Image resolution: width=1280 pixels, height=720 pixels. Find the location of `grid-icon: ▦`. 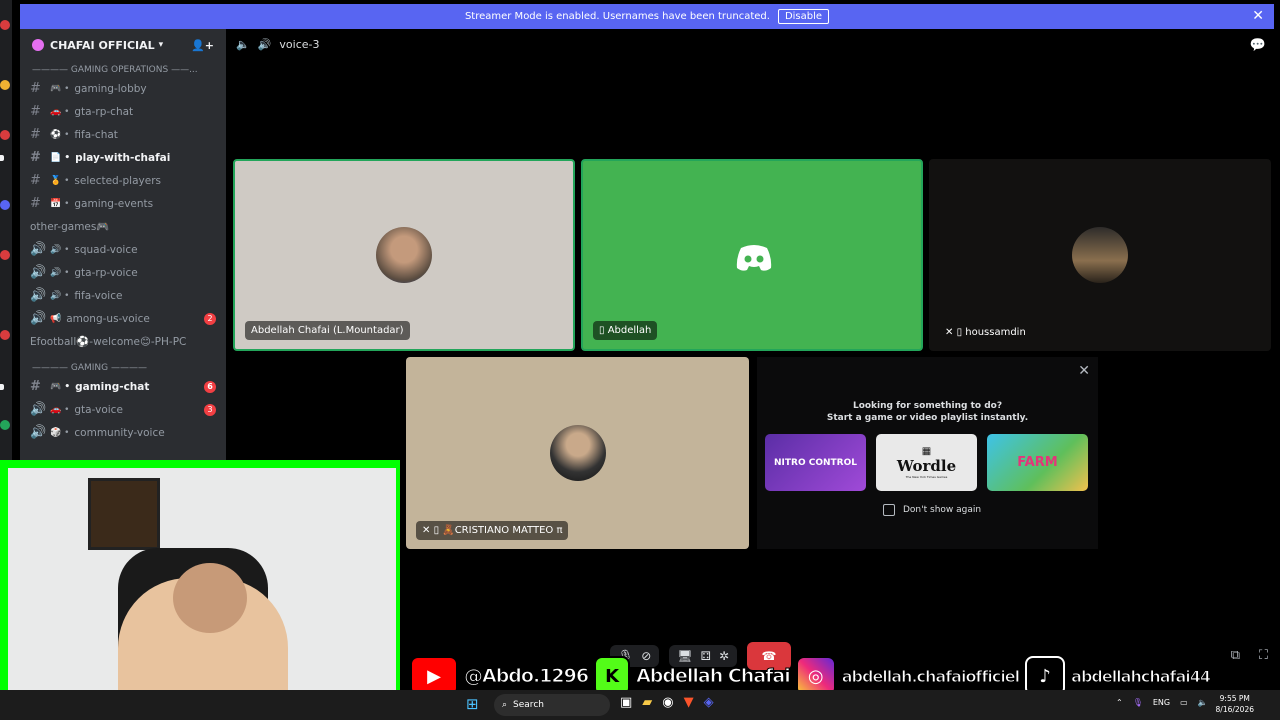

grid-icon: ▦ is located at coordinates (926, 451).